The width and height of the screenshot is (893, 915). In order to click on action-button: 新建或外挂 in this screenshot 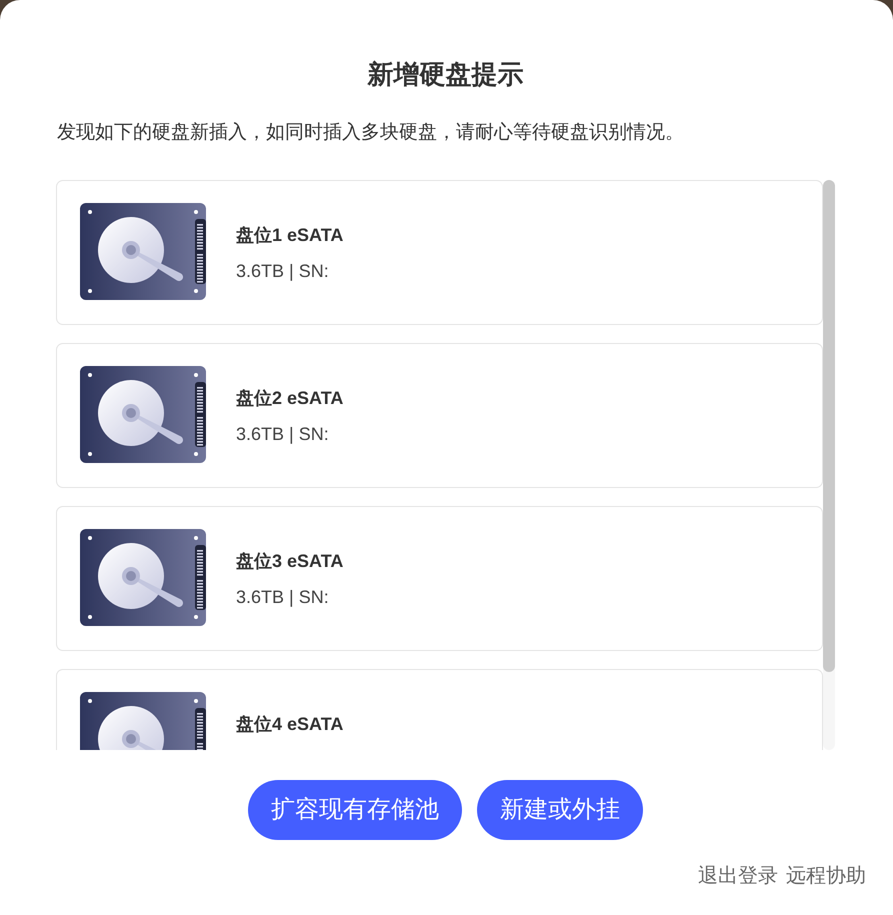, I will do `click(560, 810)`.